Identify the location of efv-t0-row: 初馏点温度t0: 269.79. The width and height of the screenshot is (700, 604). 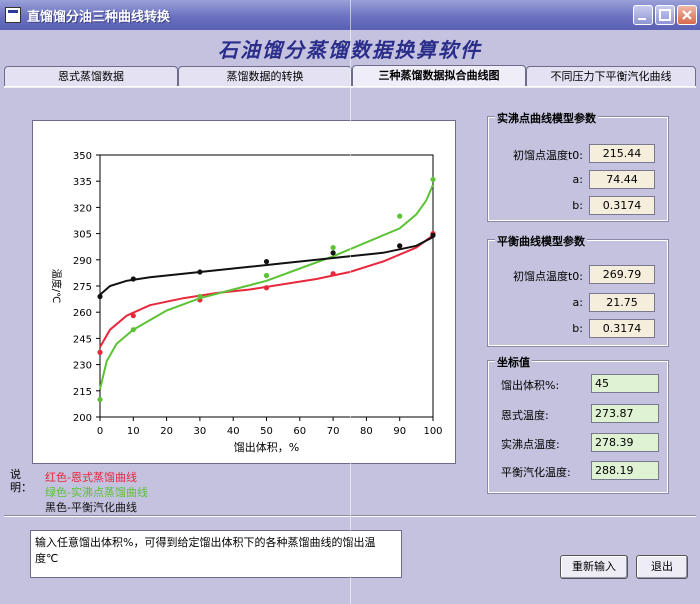
(578, 275).